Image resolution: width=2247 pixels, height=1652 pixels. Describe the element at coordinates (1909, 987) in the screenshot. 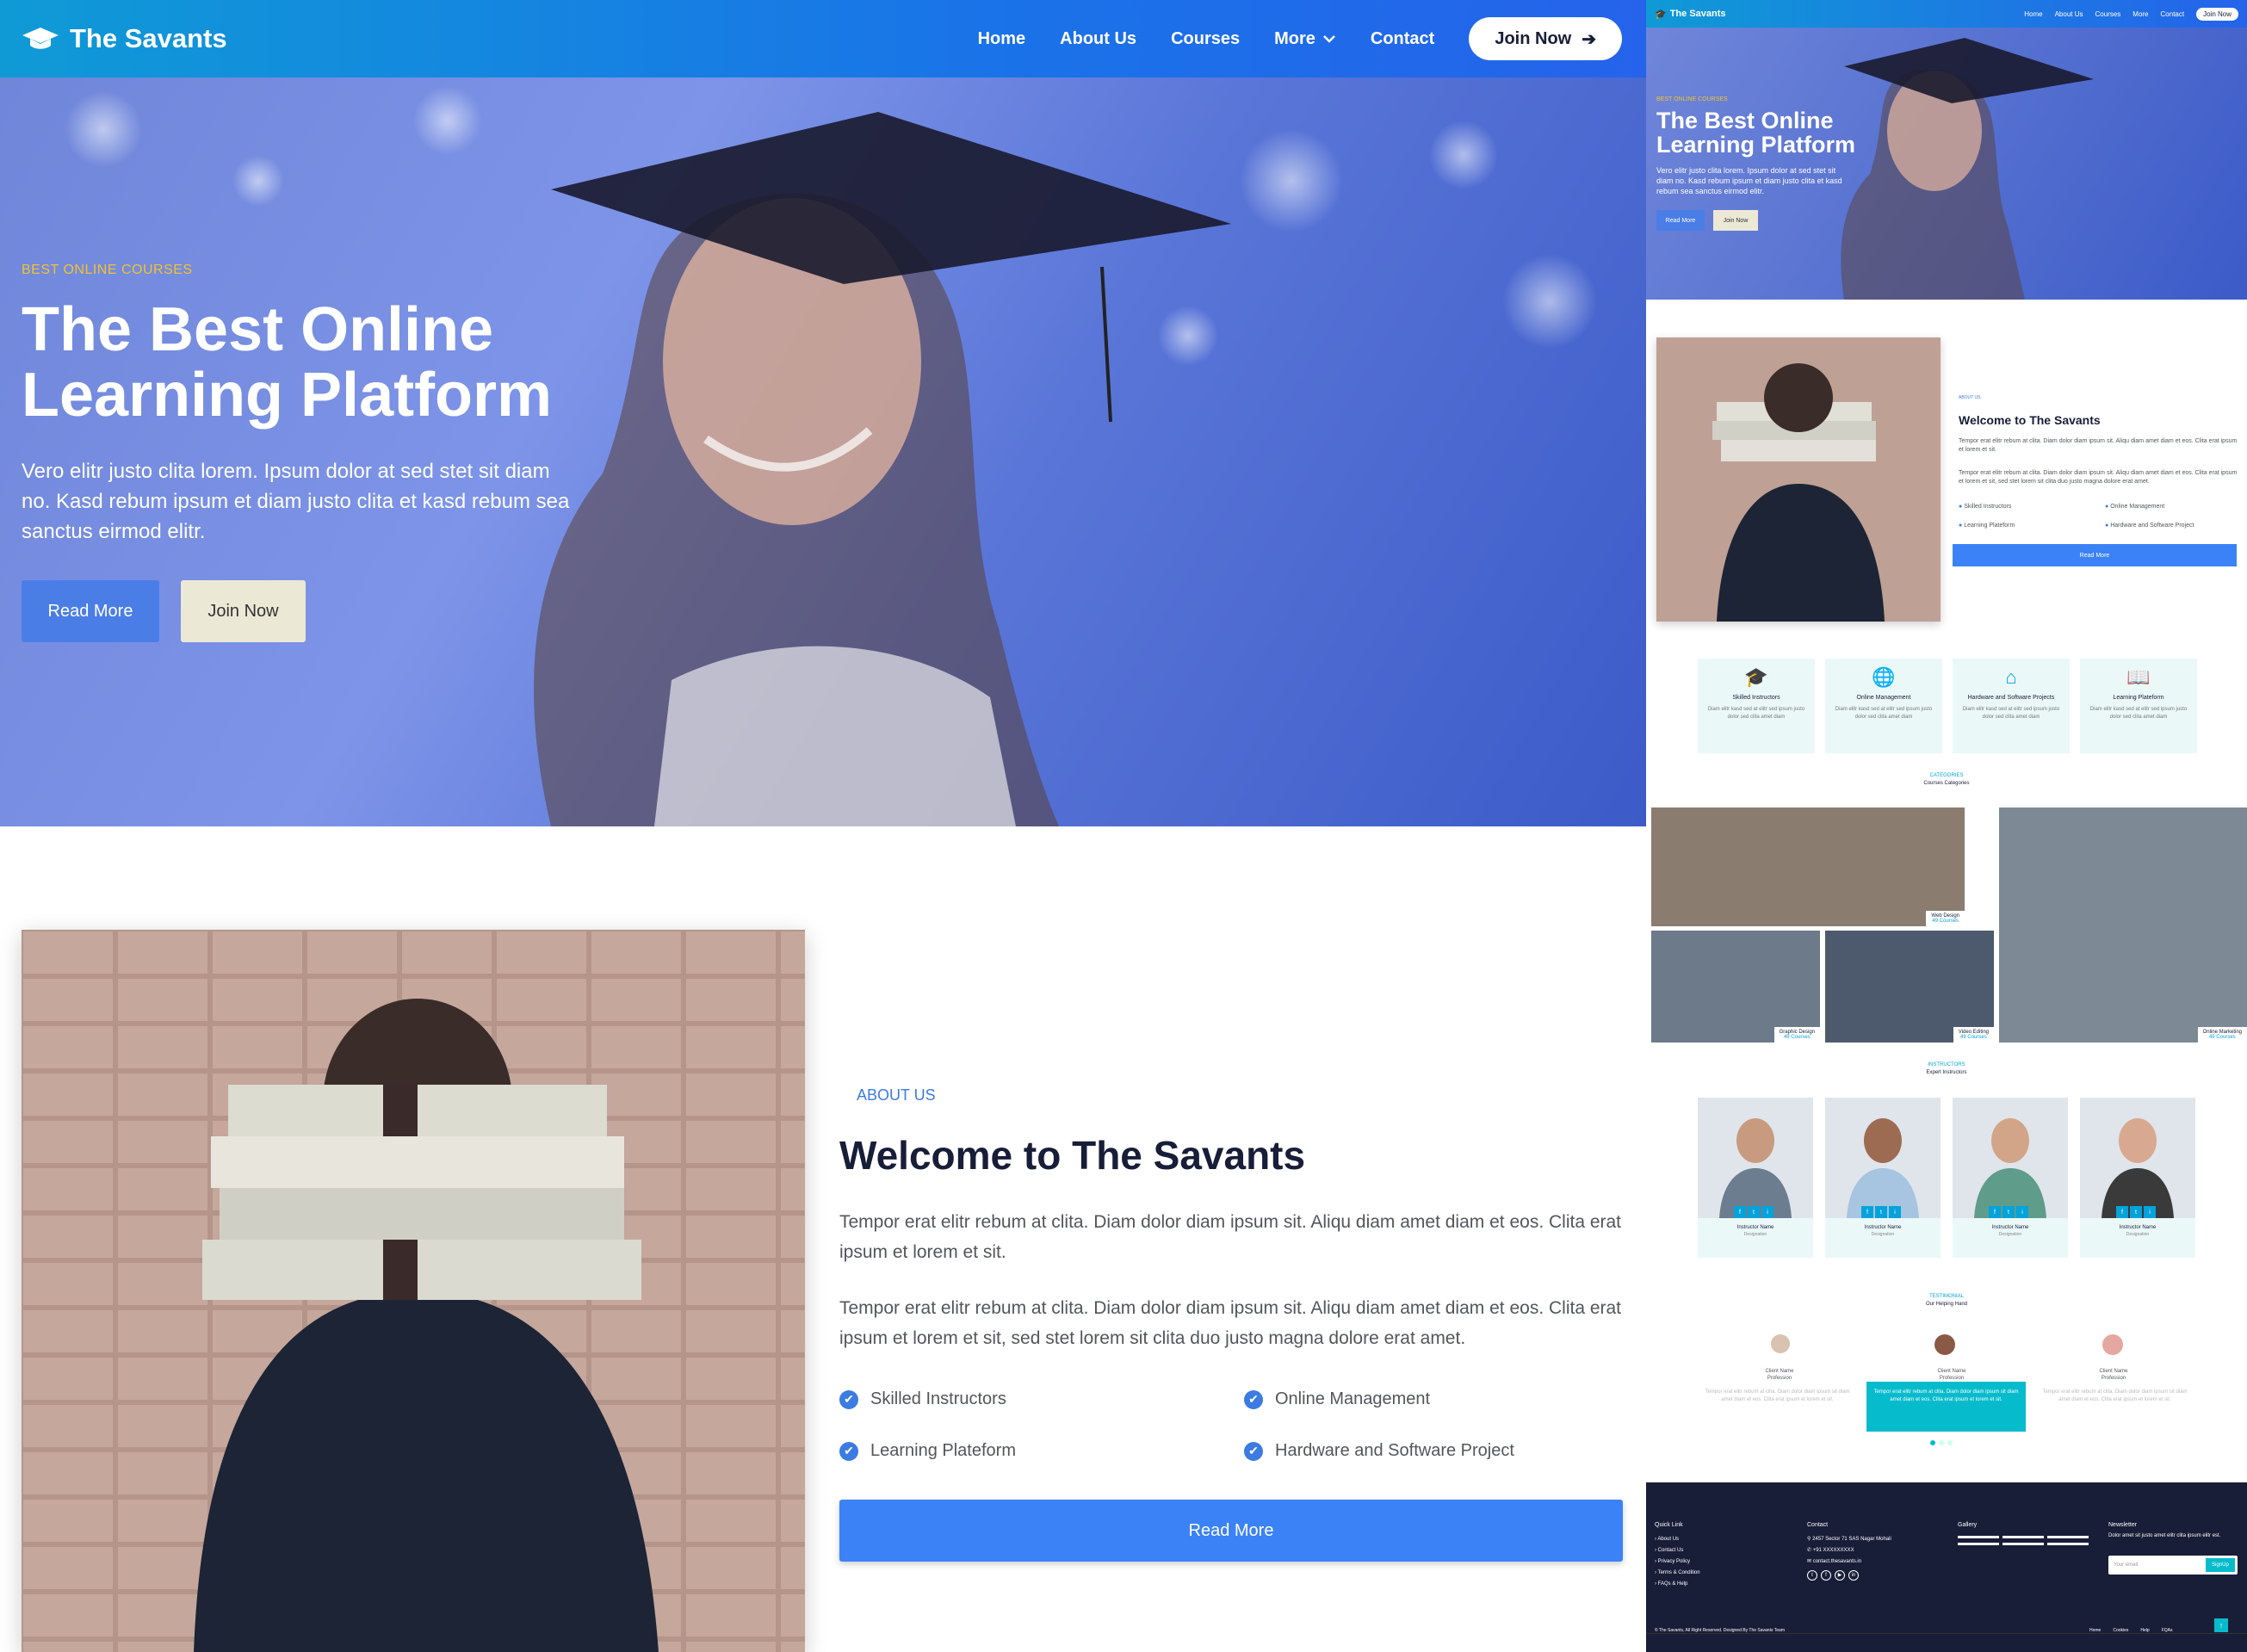

I see `category-video-editing: Video Editing 49 Courses` at that location.